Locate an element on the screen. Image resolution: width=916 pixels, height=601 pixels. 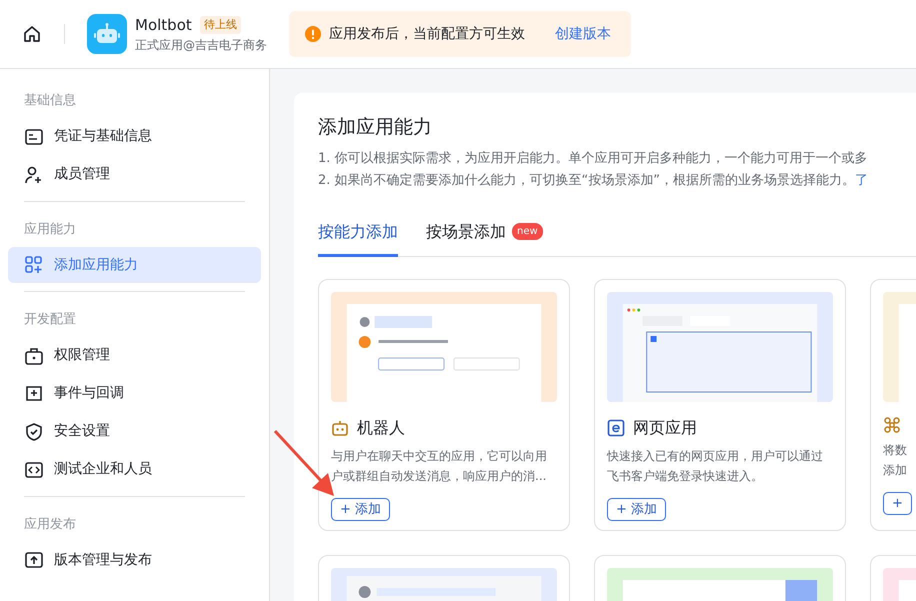
section-heading: 开发配置 is located at coordinates (50, 320).